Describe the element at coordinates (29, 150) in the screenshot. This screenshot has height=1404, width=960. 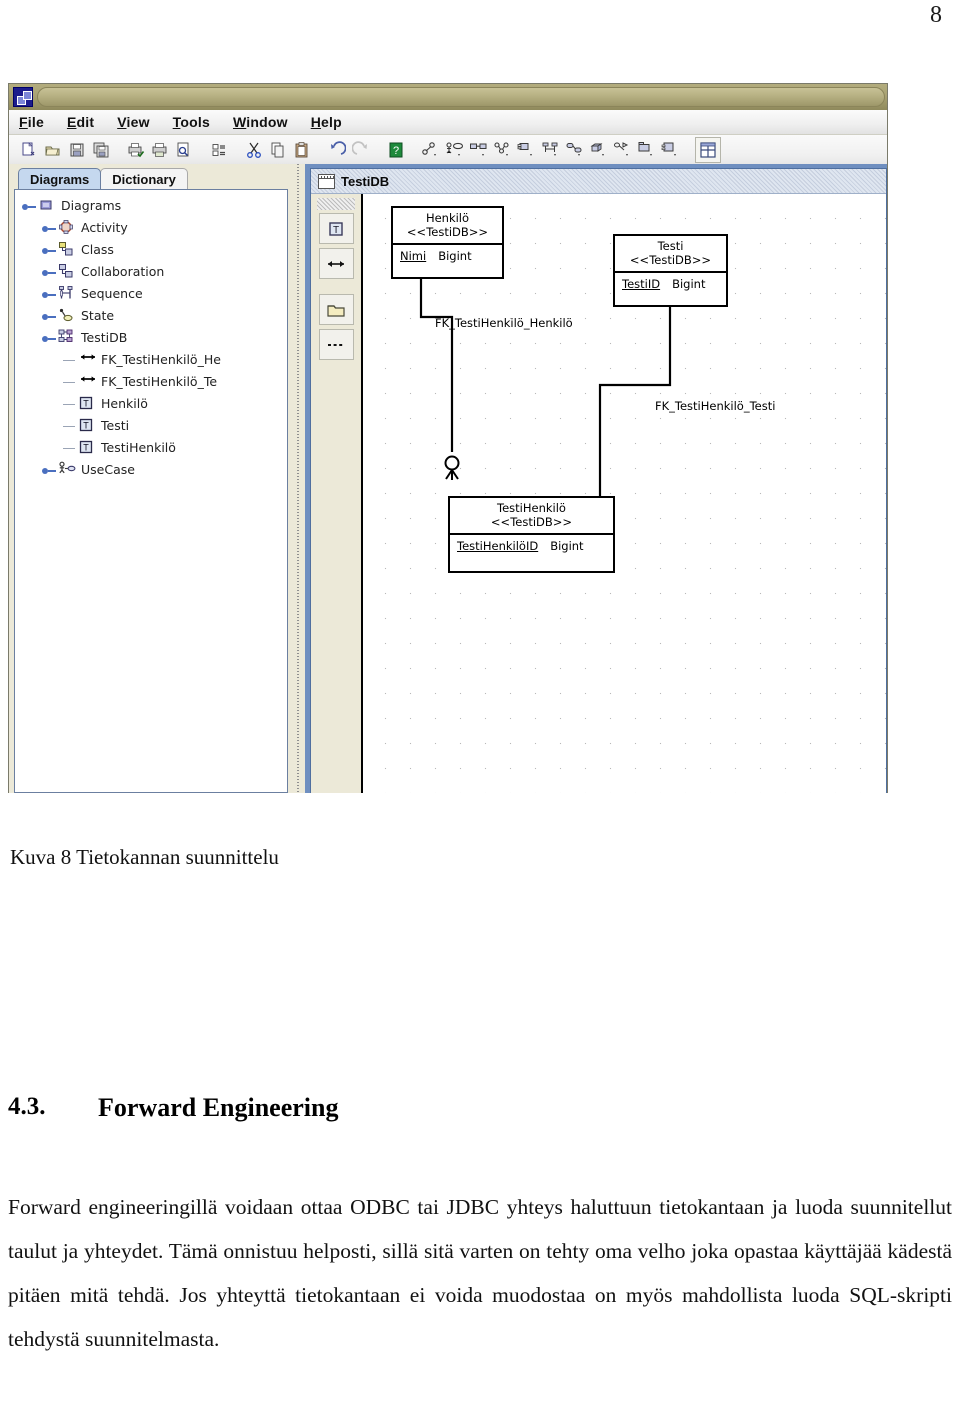
I see `new-icon` at that location.